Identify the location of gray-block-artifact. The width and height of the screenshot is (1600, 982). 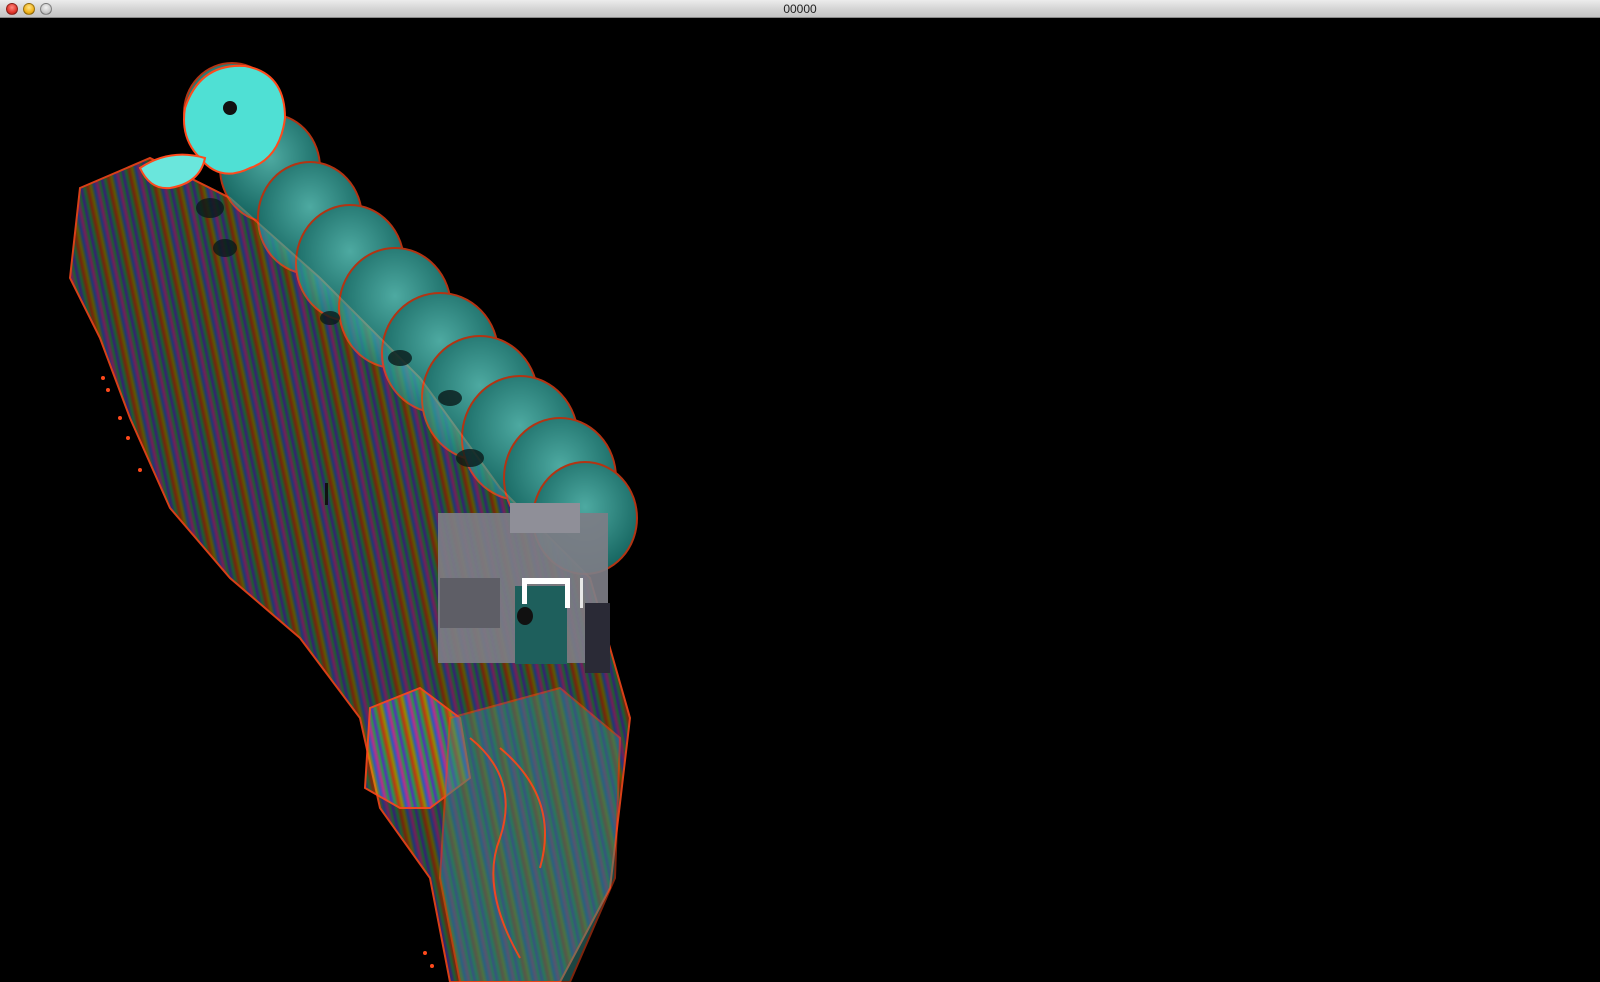
(524, 588).